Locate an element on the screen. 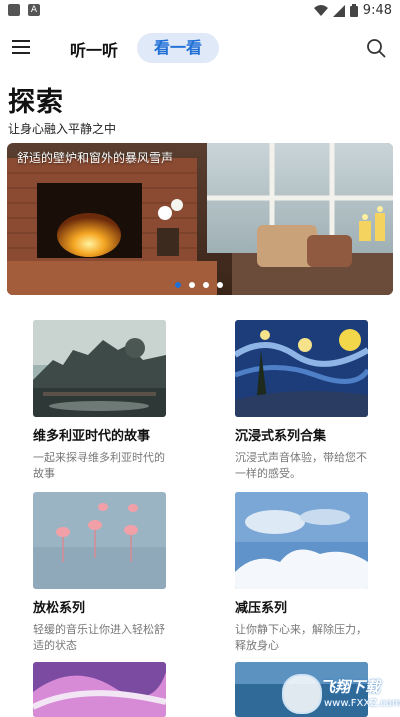 The image size is (400, 717). card-title: 沉浸式系列合集 is located at coordinates (281, 436).